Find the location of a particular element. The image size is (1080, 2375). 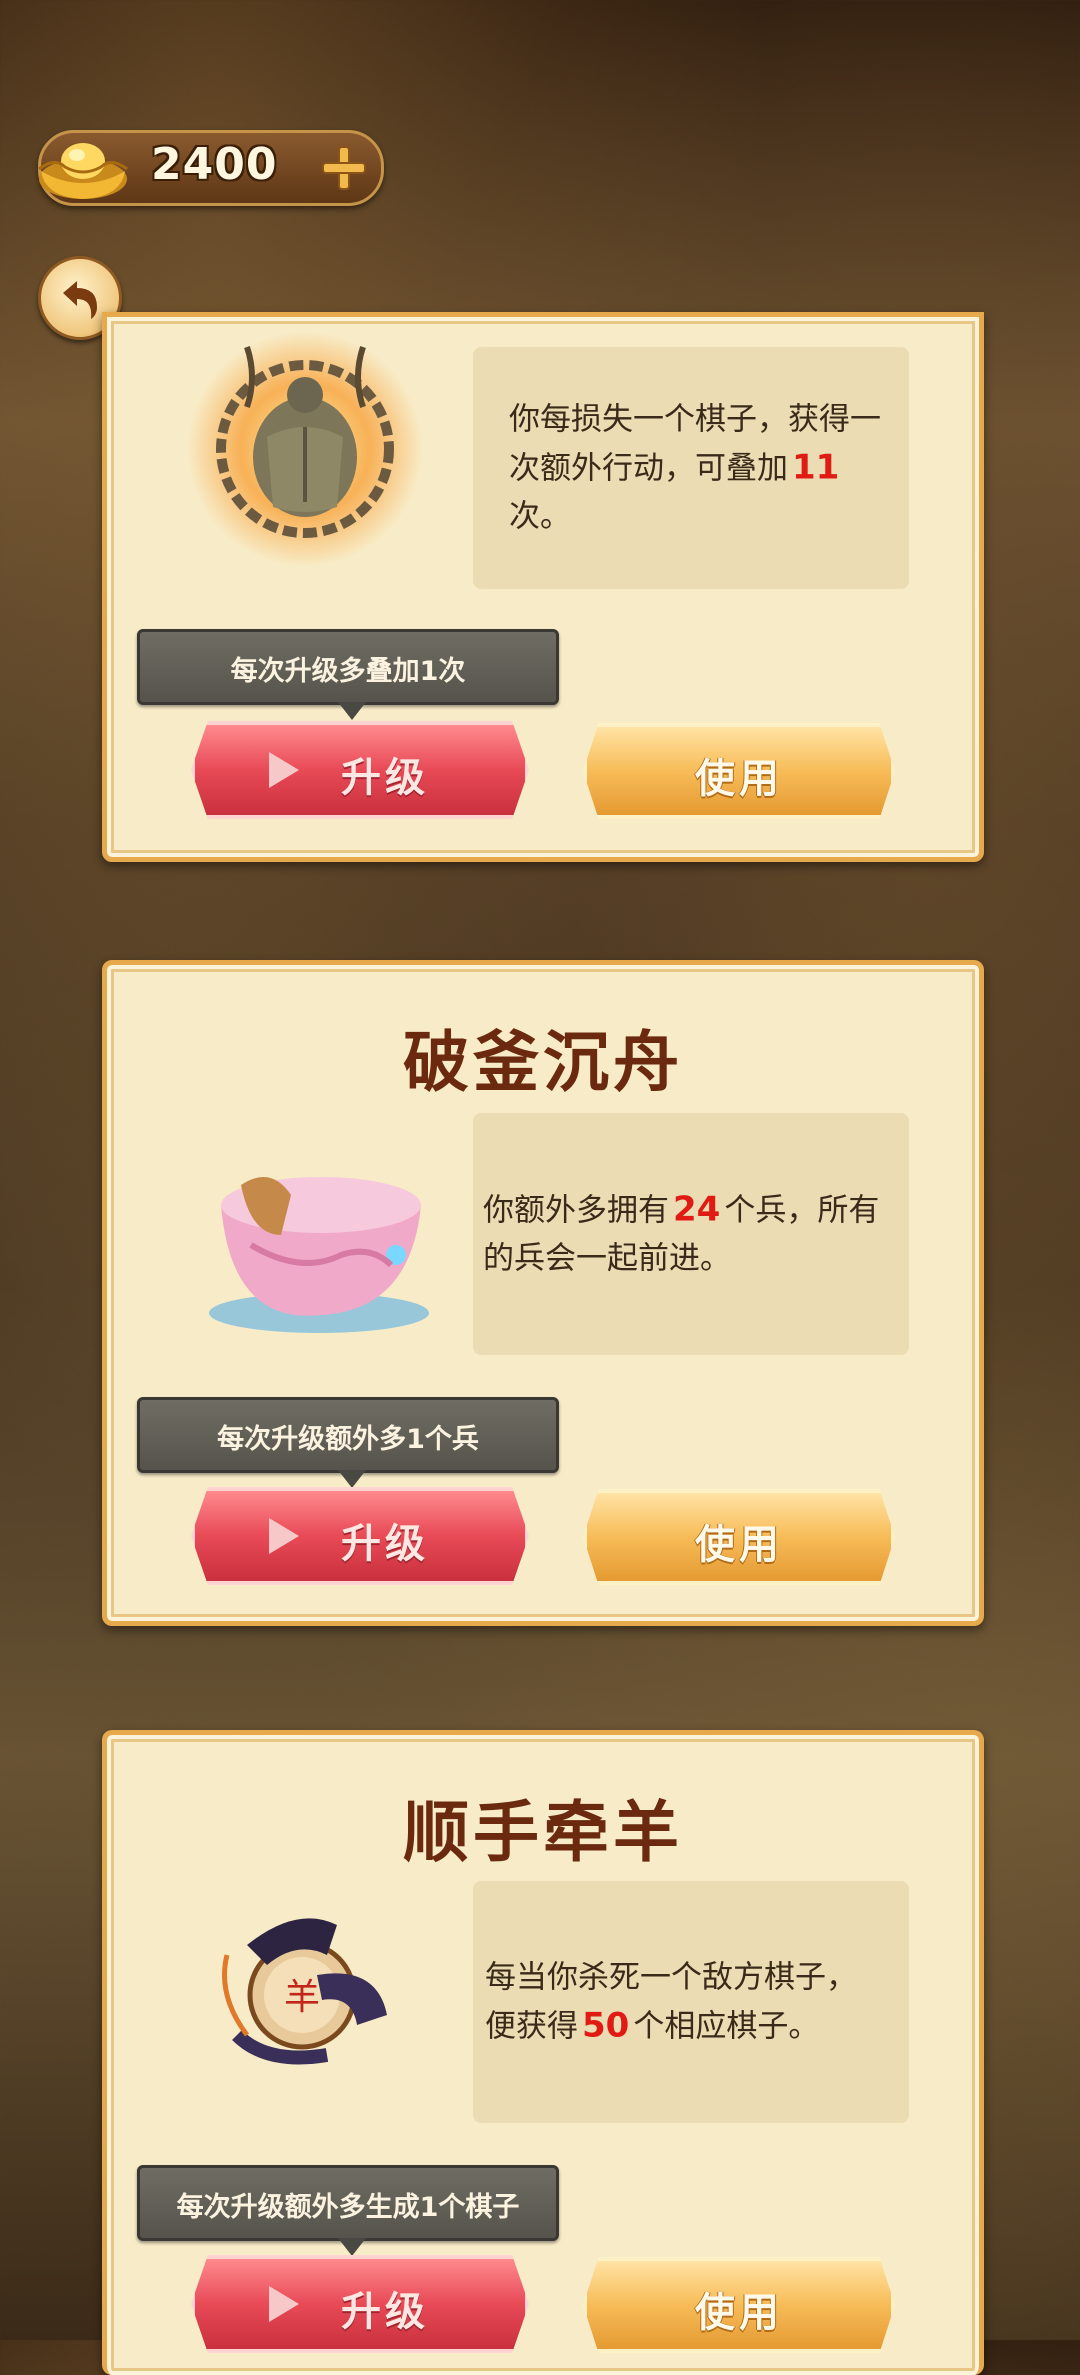

skill-value: 11 is located at coordinates (816, 467).